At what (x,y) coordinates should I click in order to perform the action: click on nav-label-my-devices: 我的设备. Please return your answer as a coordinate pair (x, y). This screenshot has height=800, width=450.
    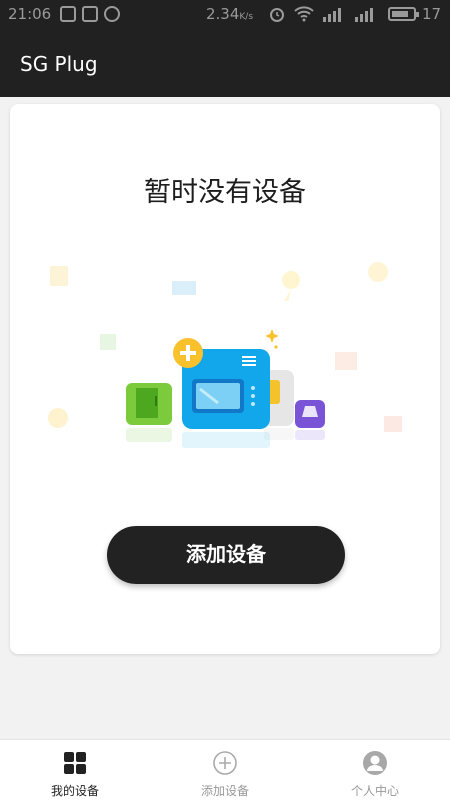
    Looking at the image, I should click on (74, 791).